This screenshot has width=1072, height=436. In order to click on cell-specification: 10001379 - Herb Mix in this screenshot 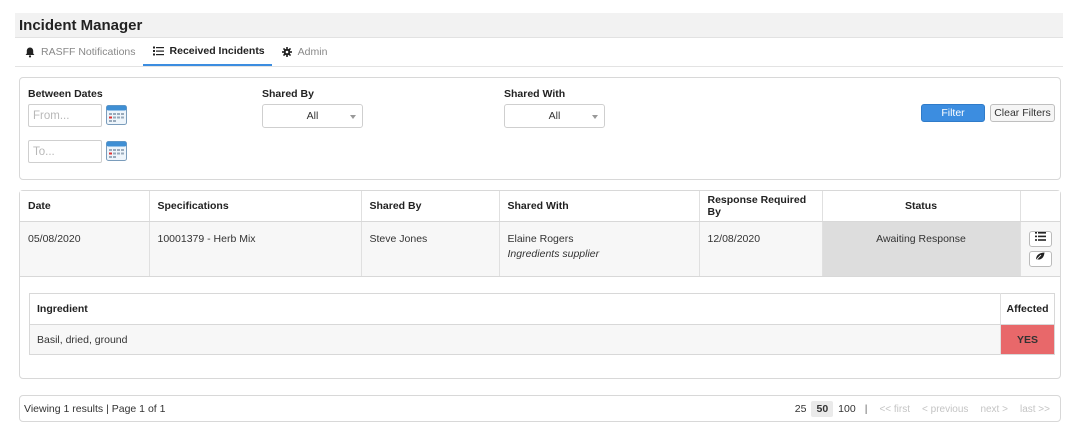, I will do `click(255, 249)`.